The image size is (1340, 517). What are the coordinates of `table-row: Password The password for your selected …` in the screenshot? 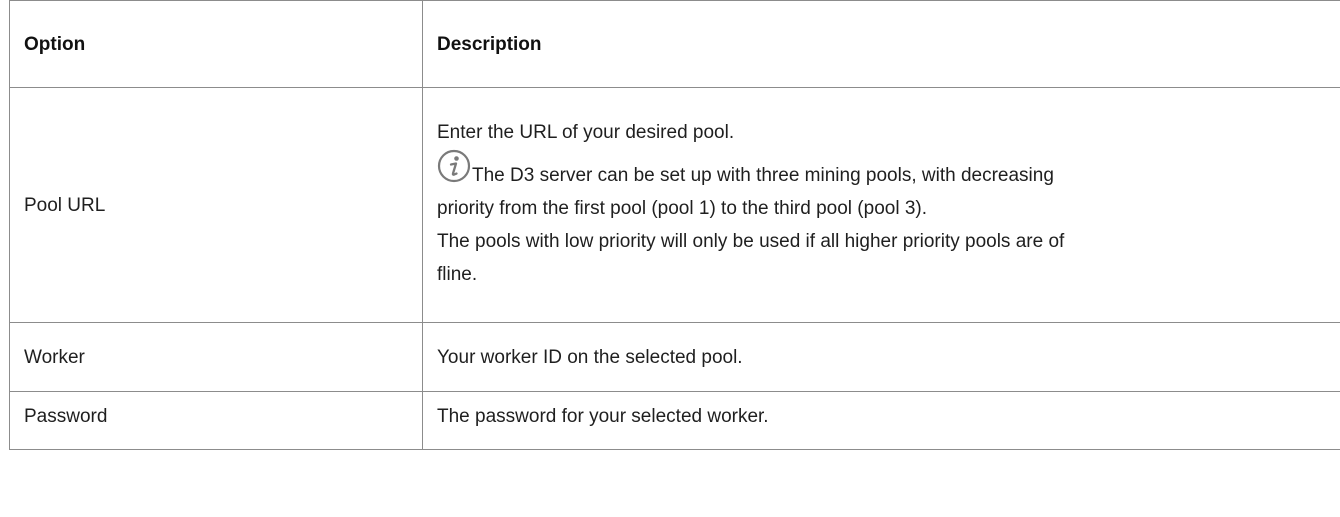 It's located at (674, 420).